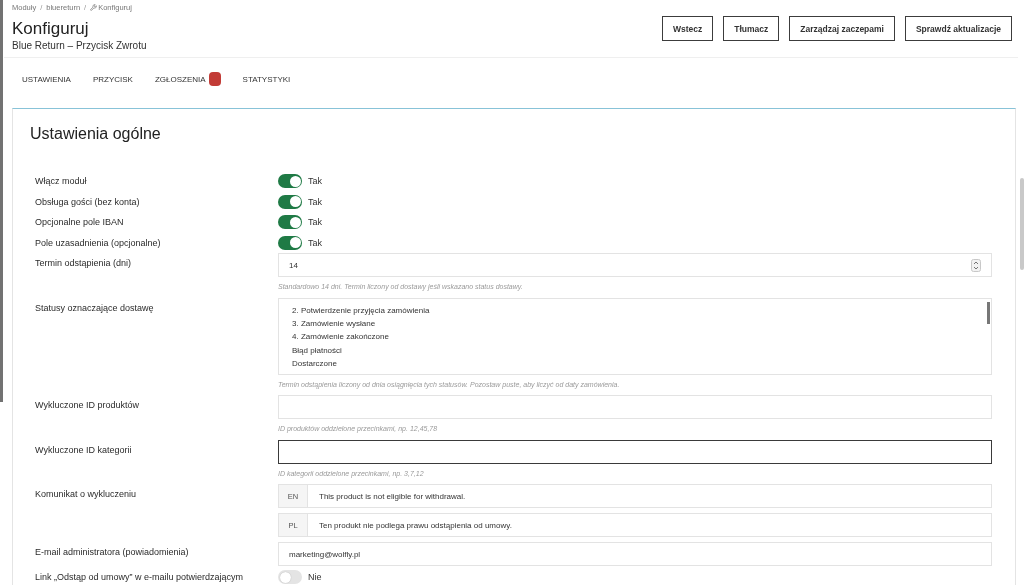 The height and width of the screenshot is (585, 1024). I want to click on status-list: 2. Potwierdzenie przyjęcia zamówienia 3. Zamówienie wysłane 4. Zamówienie zakończone Błąd płatności Dostarczone, so click(635, 336).